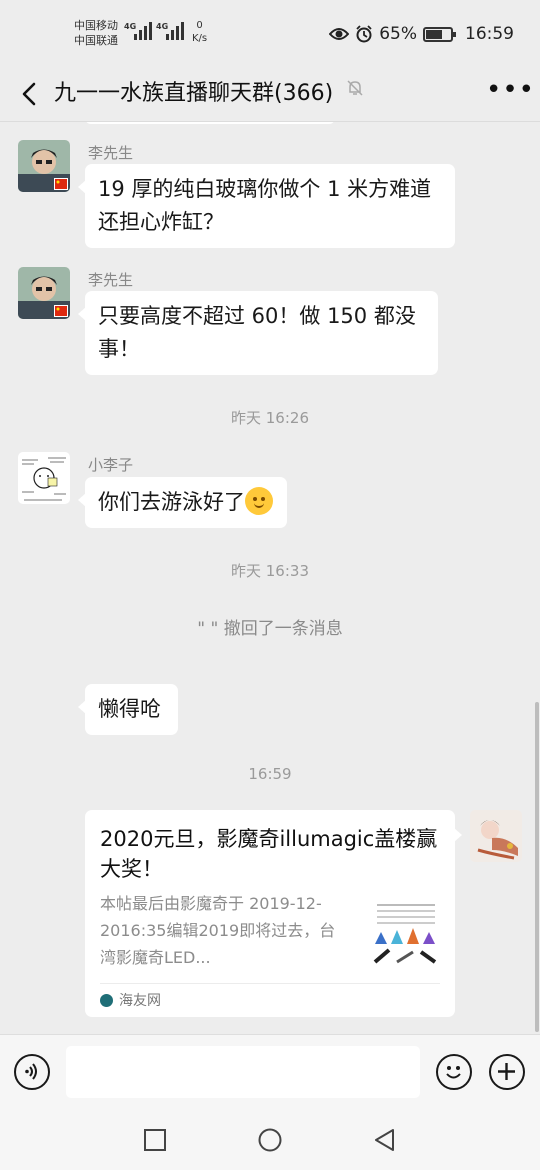  What do you see at coordinates (171, 502) in the screenshot?
I see `message-text: 你们去游泳好了` at bounding box center [171, 502].